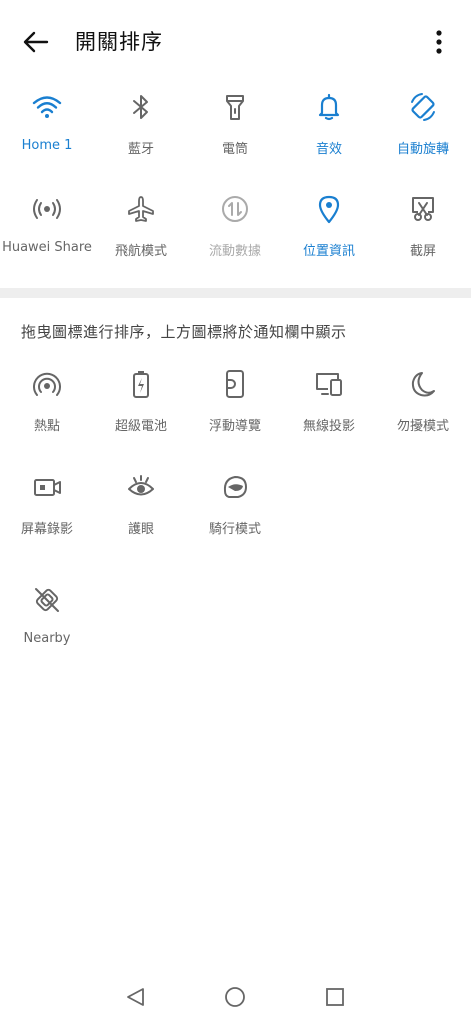  I want to click on tile-label: 護眼, so click(140, 529).